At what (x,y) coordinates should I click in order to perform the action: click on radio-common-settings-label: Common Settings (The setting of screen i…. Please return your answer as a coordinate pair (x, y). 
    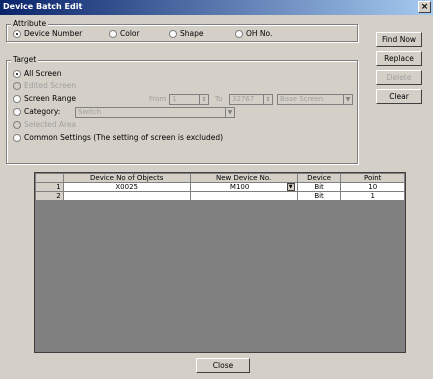
    Looking at the image, I should click on (124, 137).